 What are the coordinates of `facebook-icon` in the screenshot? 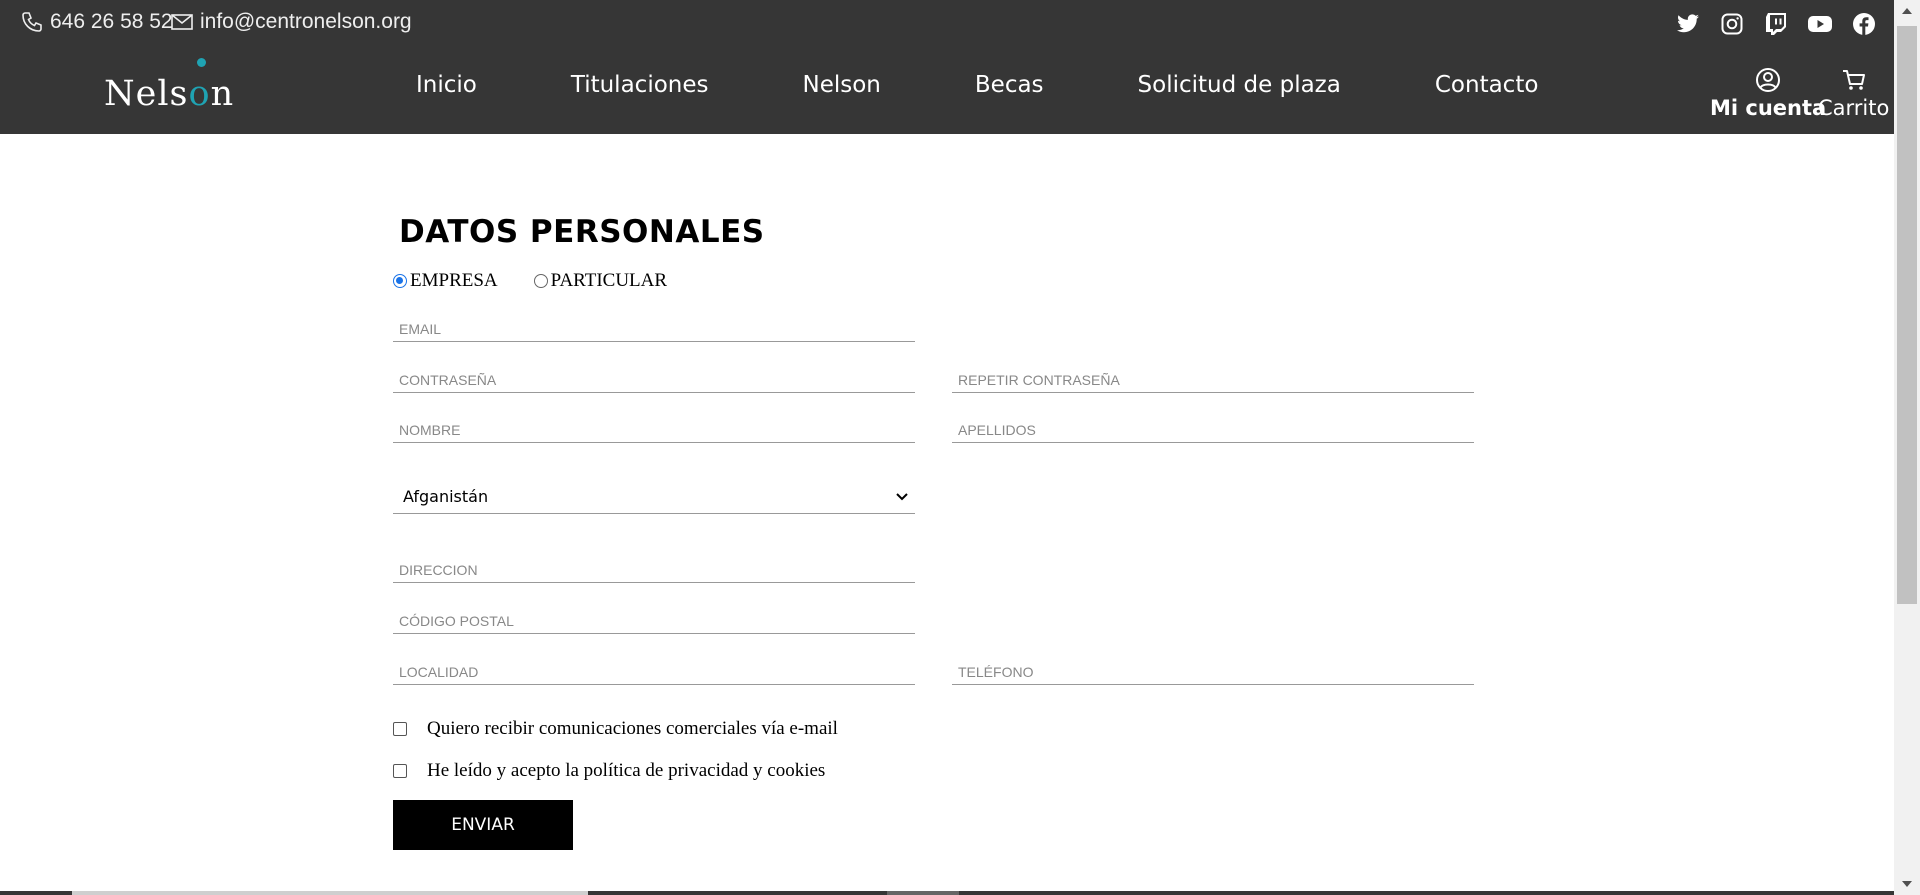 It's located at (1864, 24).